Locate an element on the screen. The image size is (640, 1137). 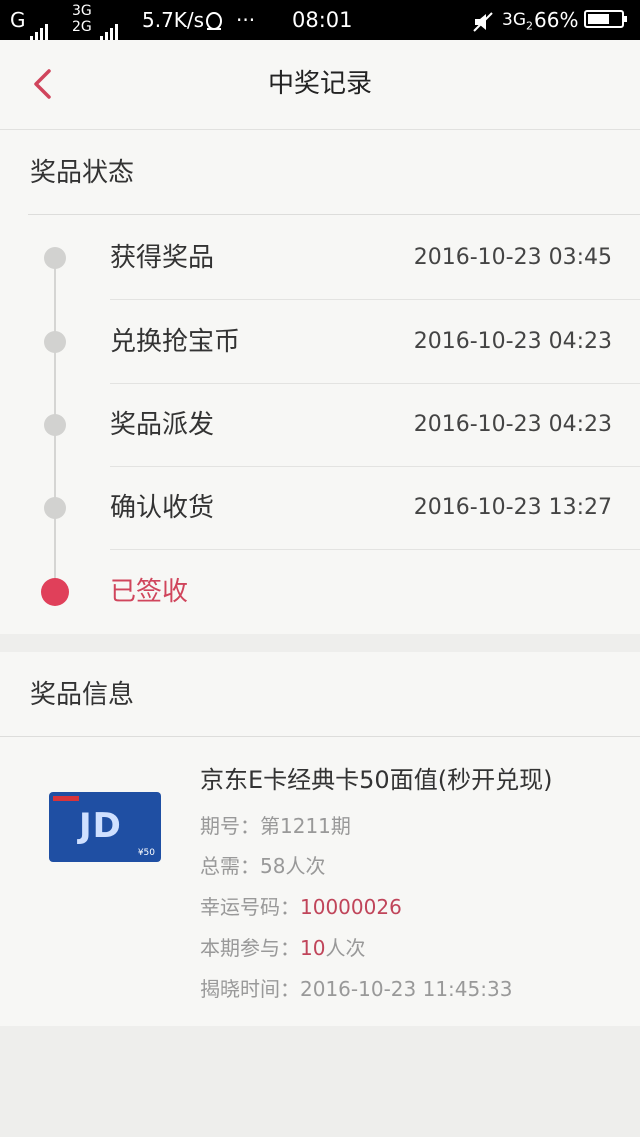
network-type-right: 3G2 is located at coordinates (517, 20).